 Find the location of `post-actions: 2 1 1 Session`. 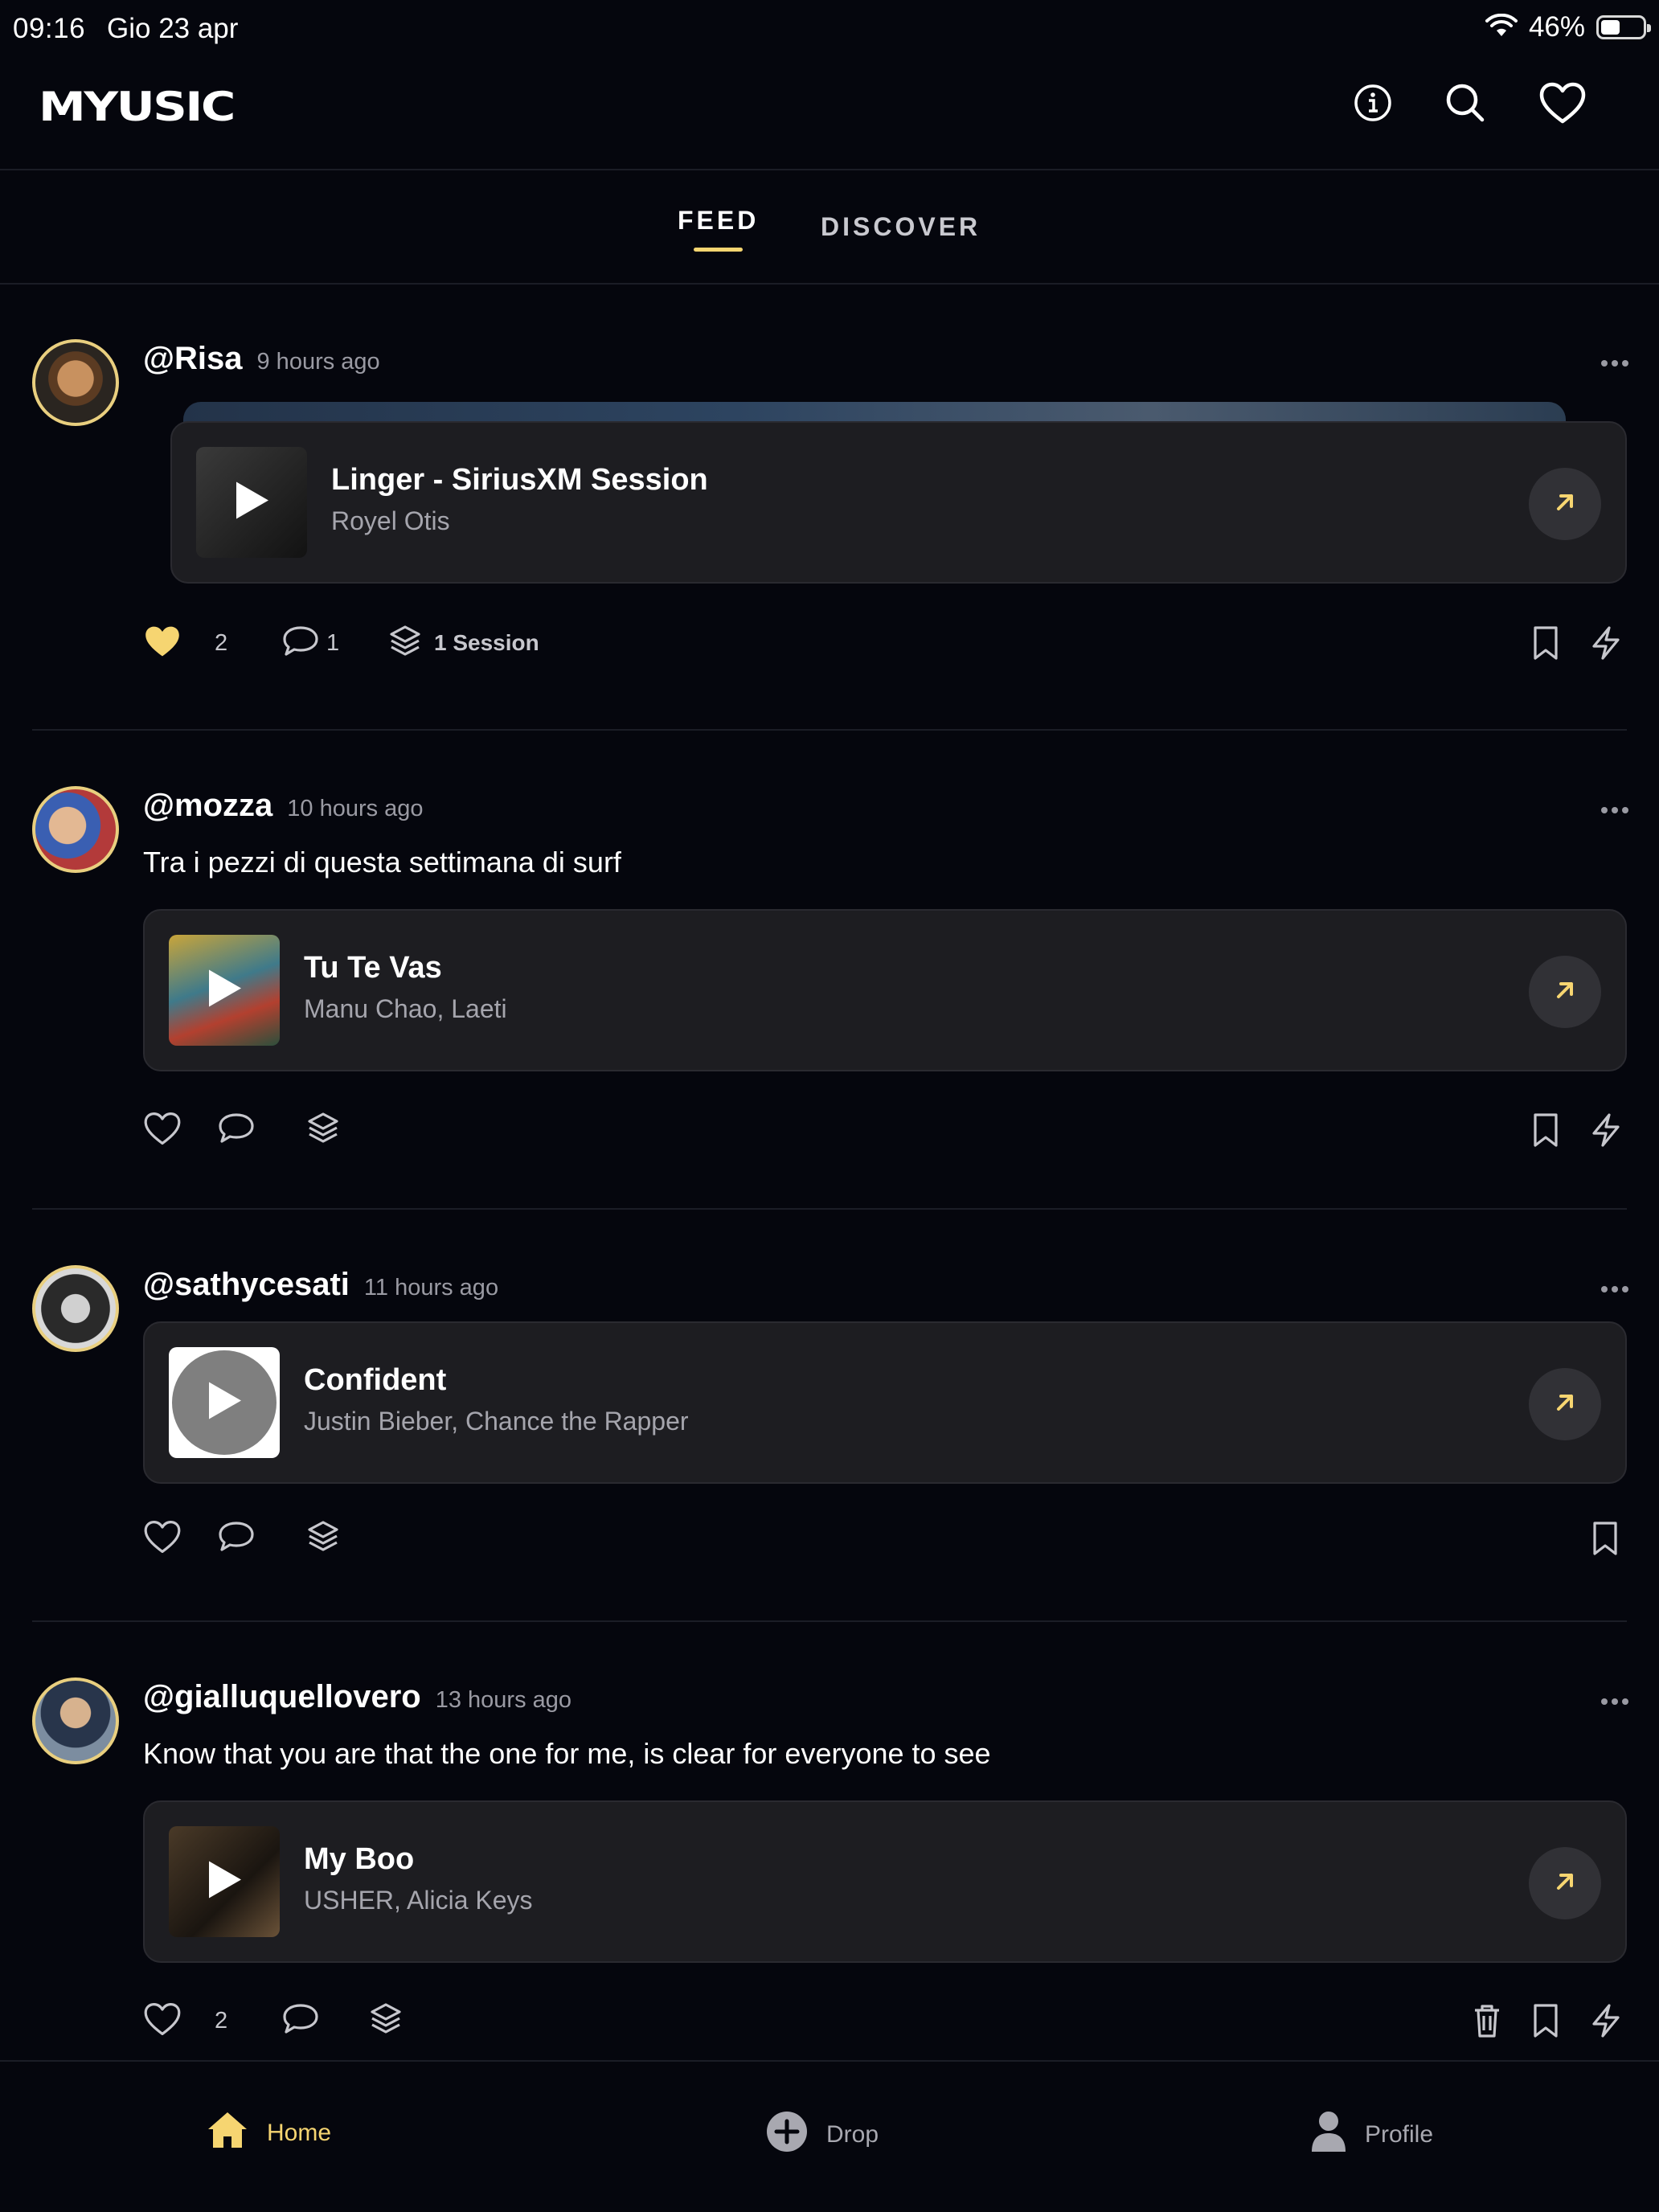

post-actions: 2 1 1 Session is located at coordinates (885, 643).